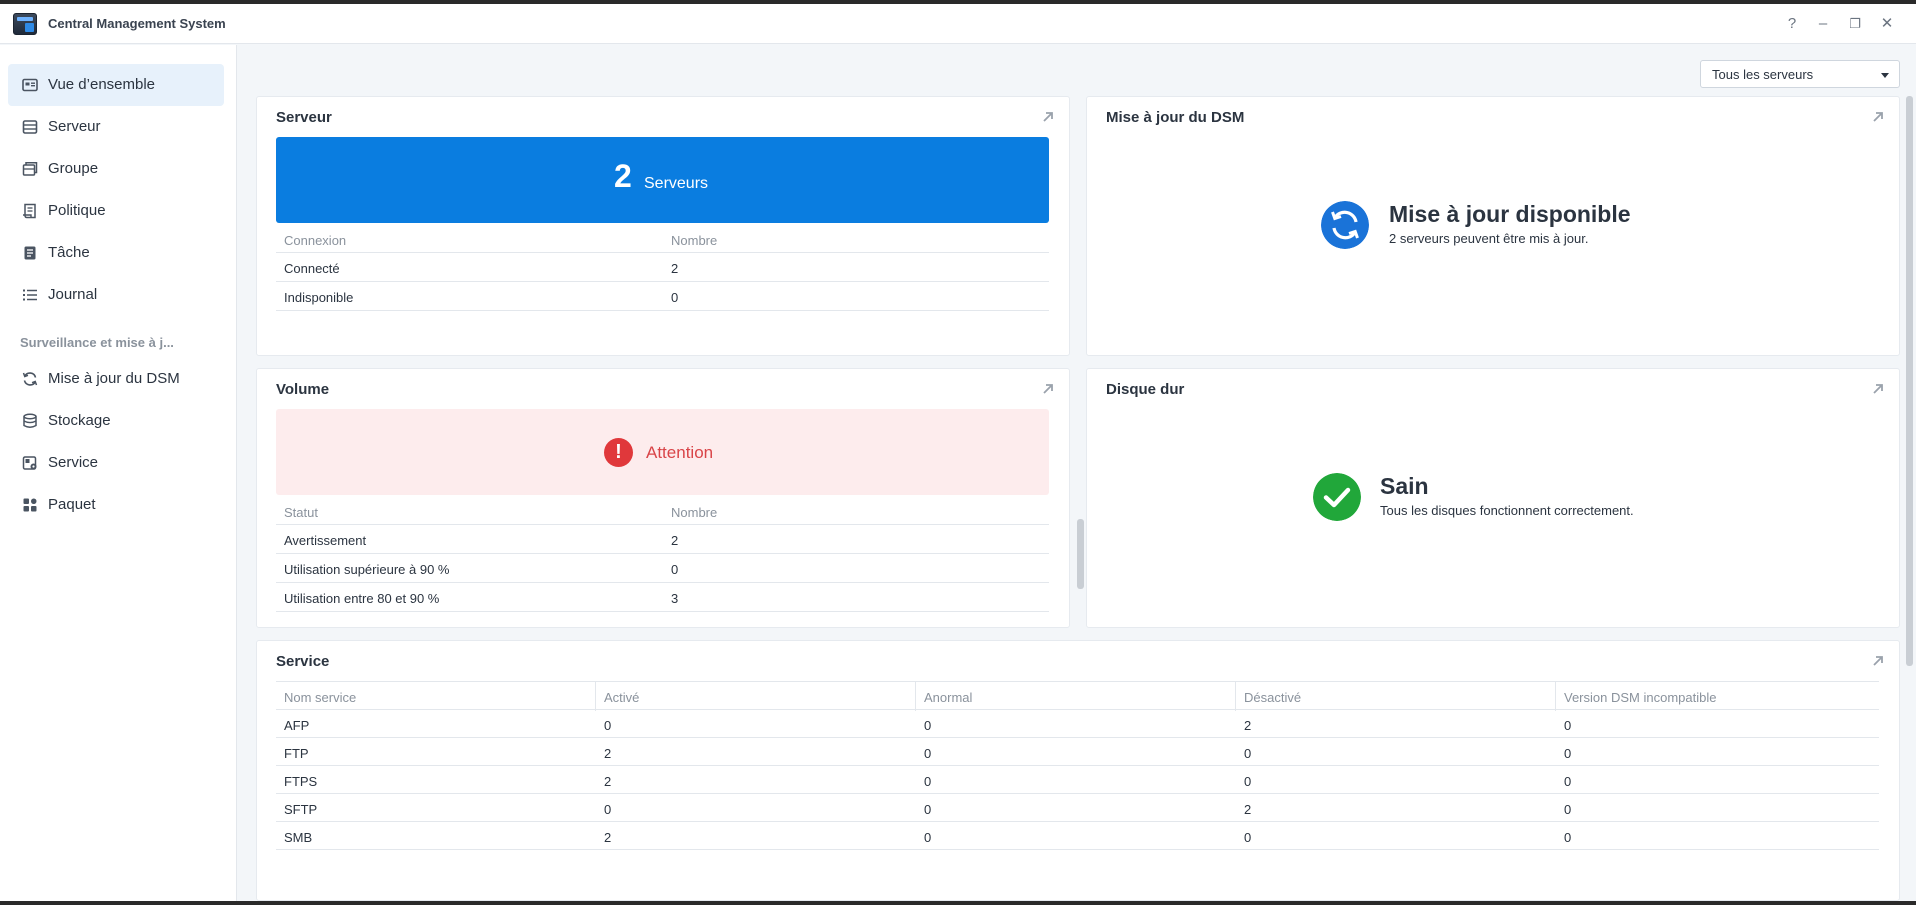 Image resolution: width=1916 pixels, height=905 pixels. I want to click on disk-status: Sain, so click(1404, 486).